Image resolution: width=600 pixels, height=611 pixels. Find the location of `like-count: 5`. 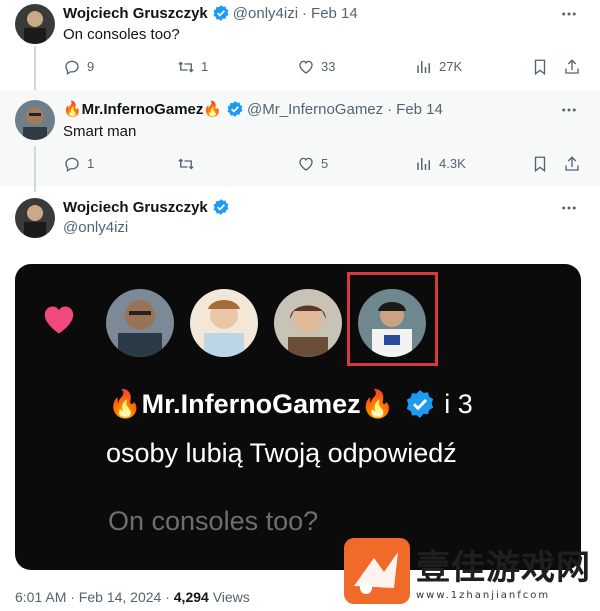

like-count: 5 is located at coordinates (325, 163).